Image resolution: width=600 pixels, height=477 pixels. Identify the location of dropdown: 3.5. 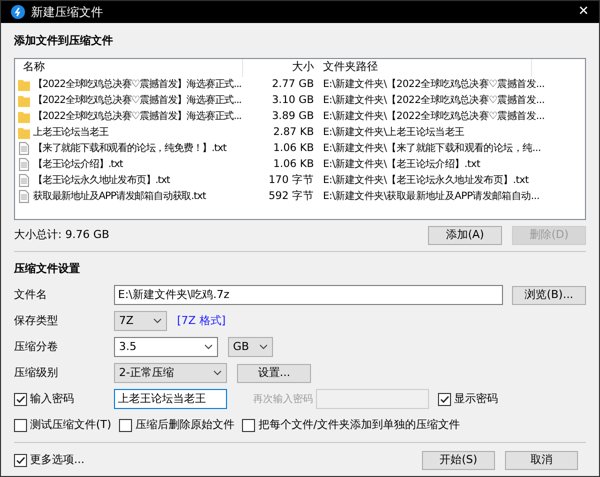
(166, 347).